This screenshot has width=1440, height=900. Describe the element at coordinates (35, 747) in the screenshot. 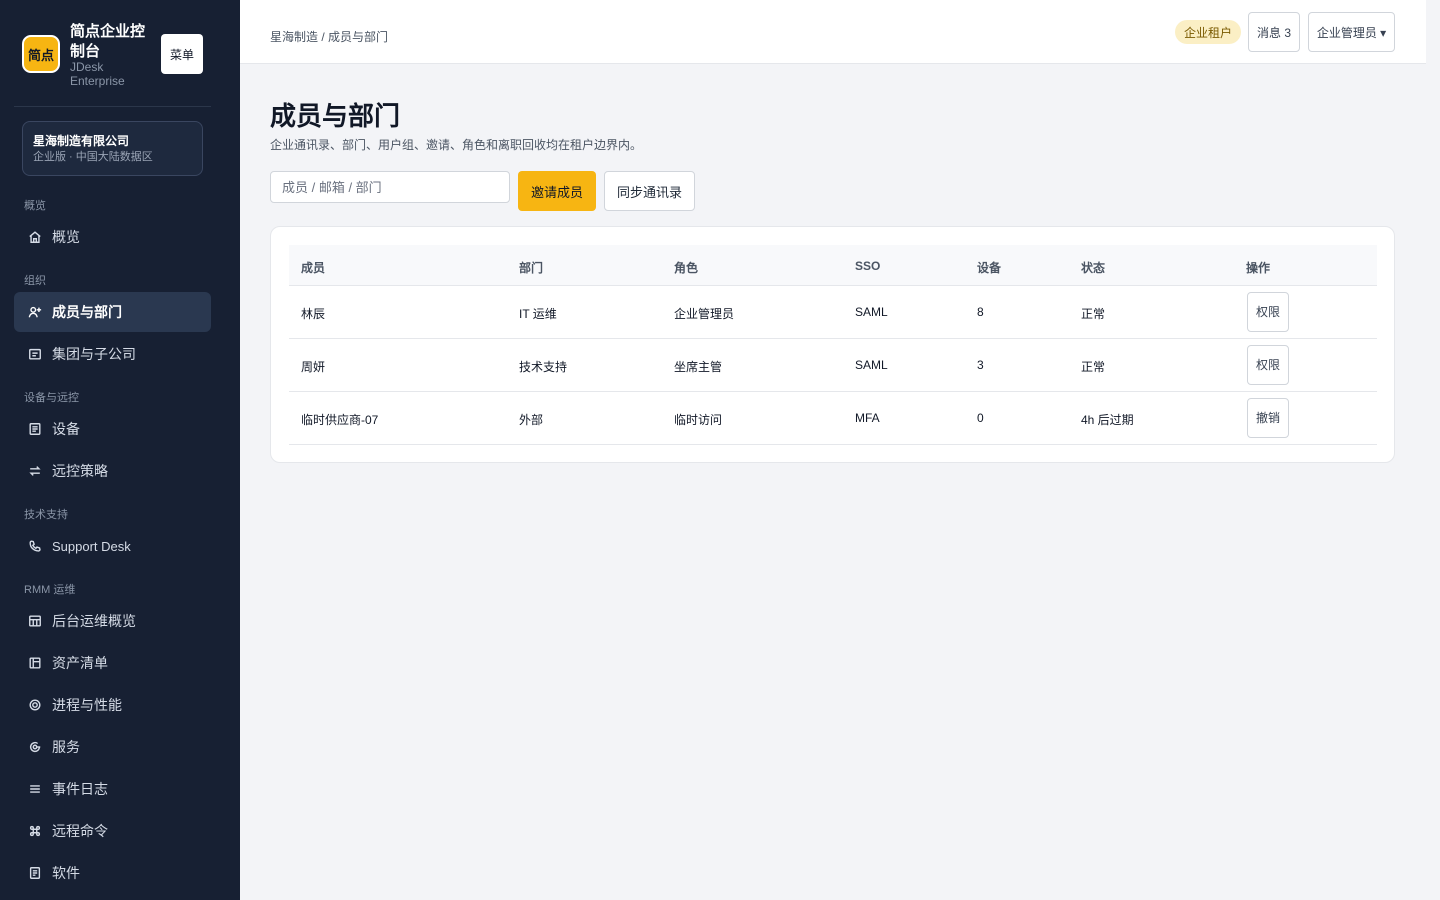

I see `service-icon` at that location.